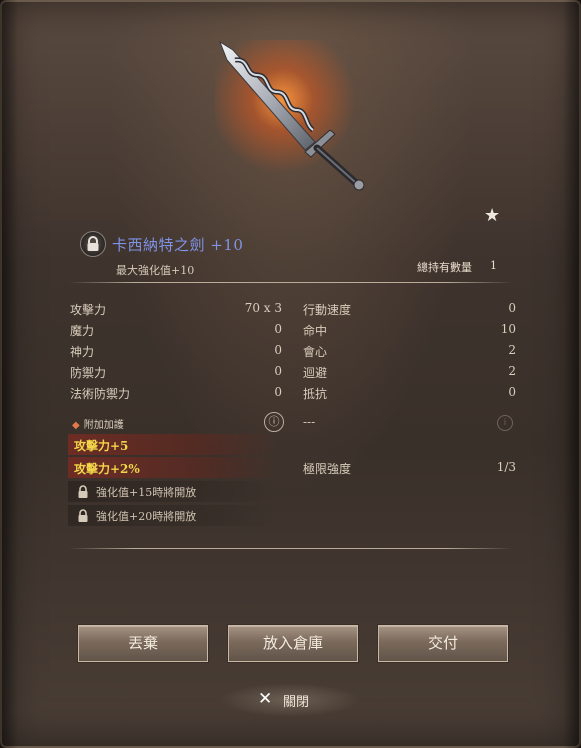 The image size is (581, 748). Describe the element at coordinates (82, 331) in the screenshot. I see `stat-label: 魔力` at that location.